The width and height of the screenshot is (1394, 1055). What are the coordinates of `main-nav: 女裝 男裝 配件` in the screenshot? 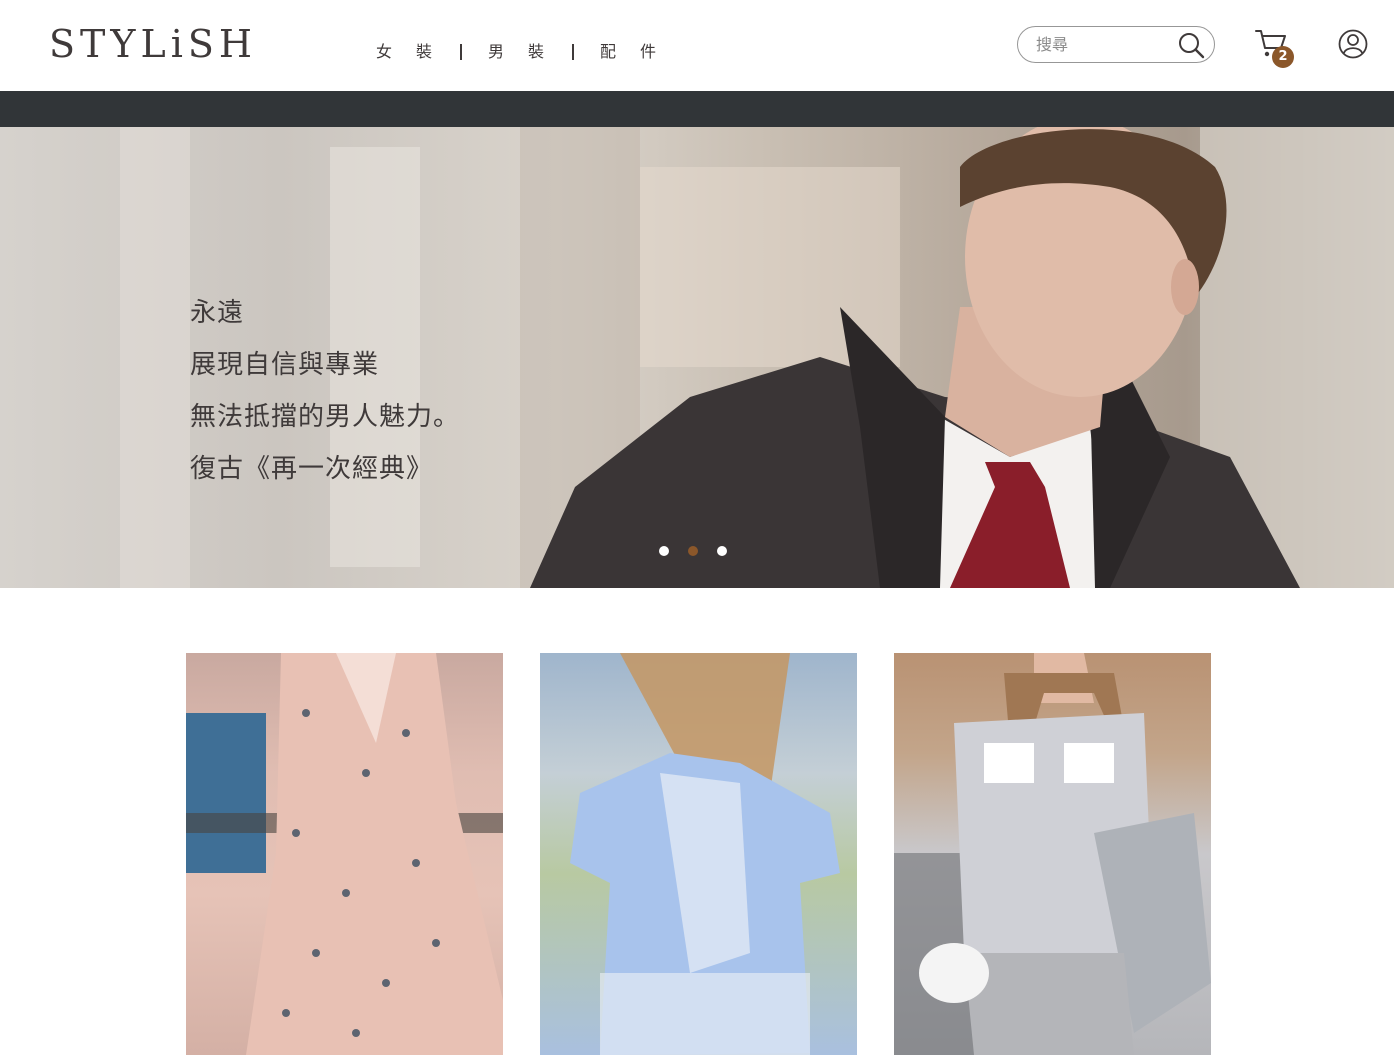 It's located at (528, 52).